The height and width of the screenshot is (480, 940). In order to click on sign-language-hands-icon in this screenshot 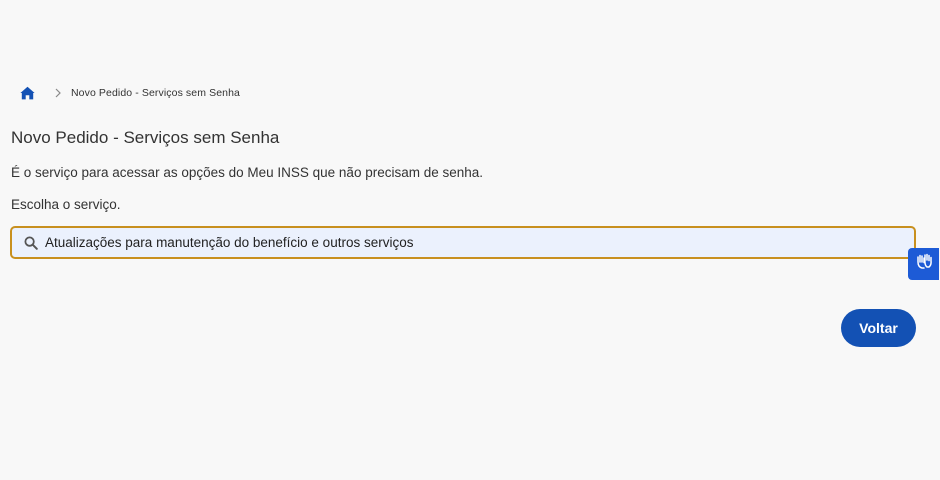, I will do `click(924, 264)`.